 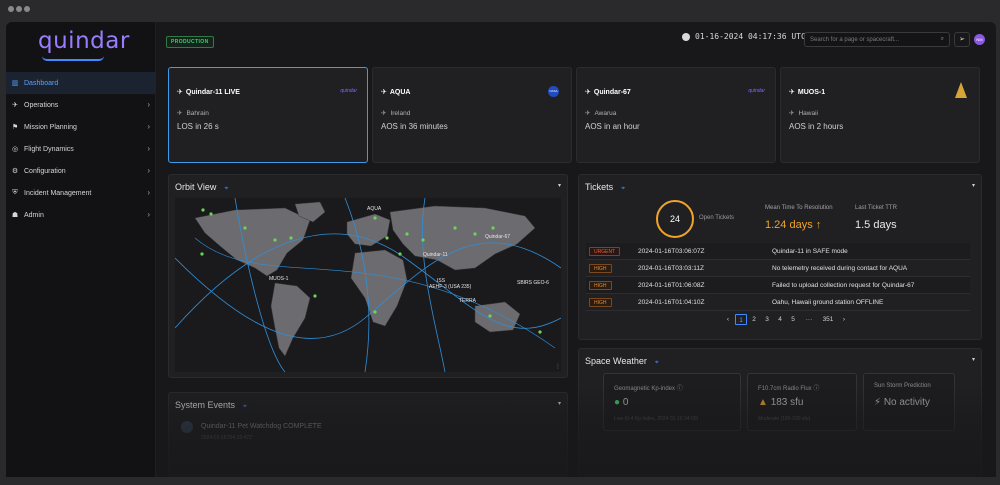 I want to click on gear-icon: ⚙, so click(x=15, y=171).